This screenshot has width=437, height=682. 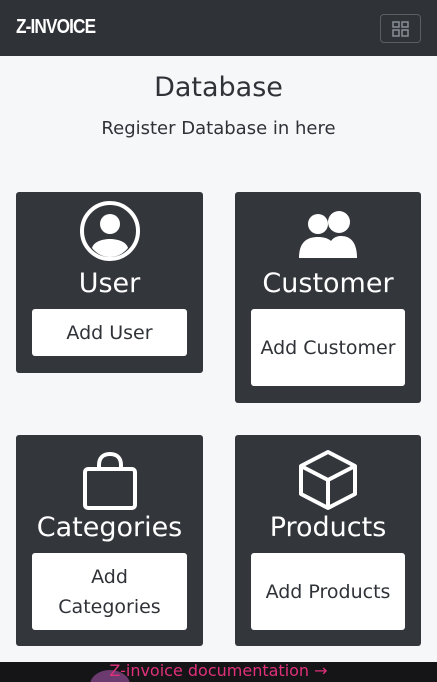 I want to click on documentation-link: Z-invoice documentation →, so click(x=218, y=671).